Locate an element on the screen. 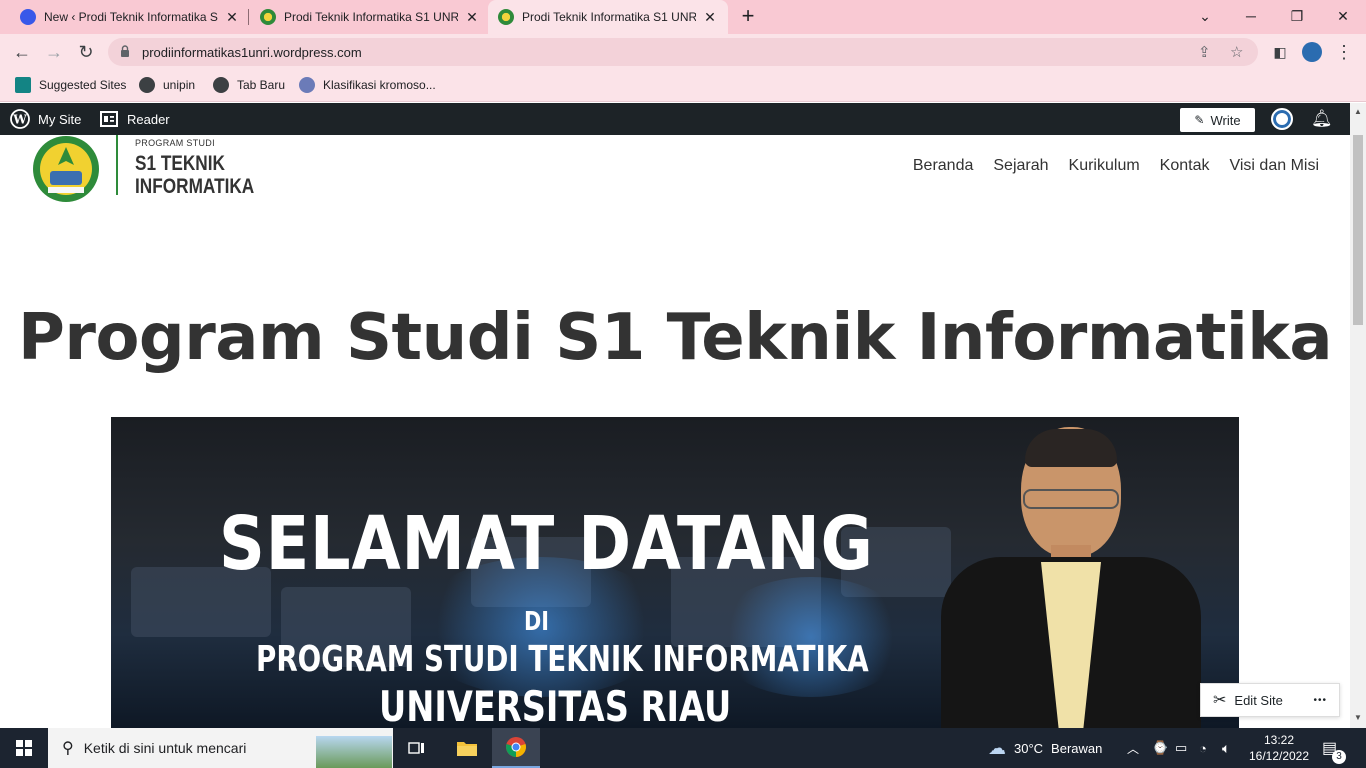  file-explorer-icon is located at coordinates (467, 748).